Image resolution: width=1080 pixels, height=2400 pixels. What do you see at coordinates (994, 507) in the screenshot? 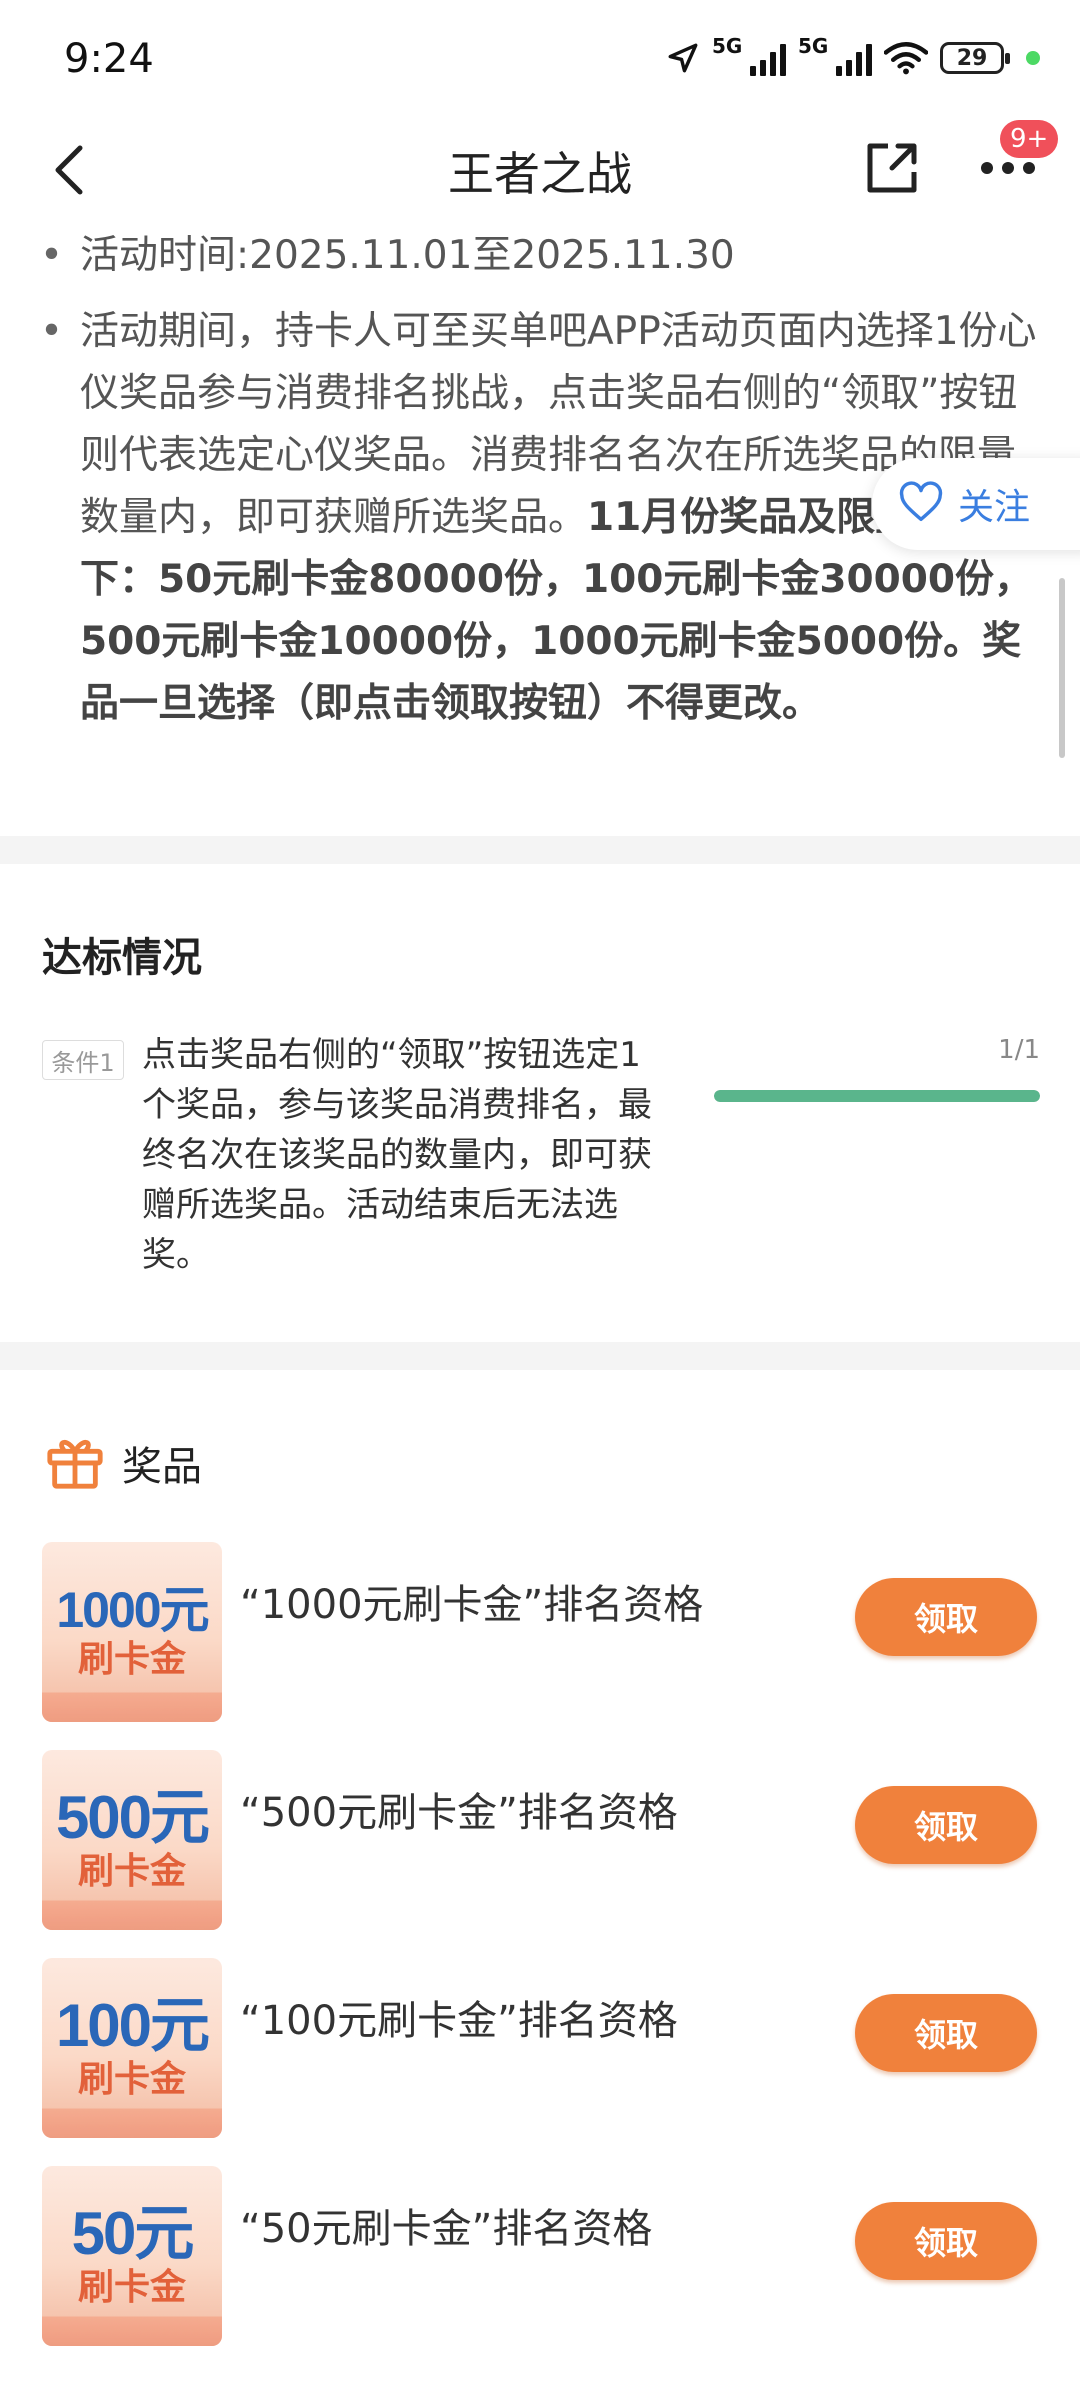
I see `follow-label: 关注` at bounding box center [994, 507].